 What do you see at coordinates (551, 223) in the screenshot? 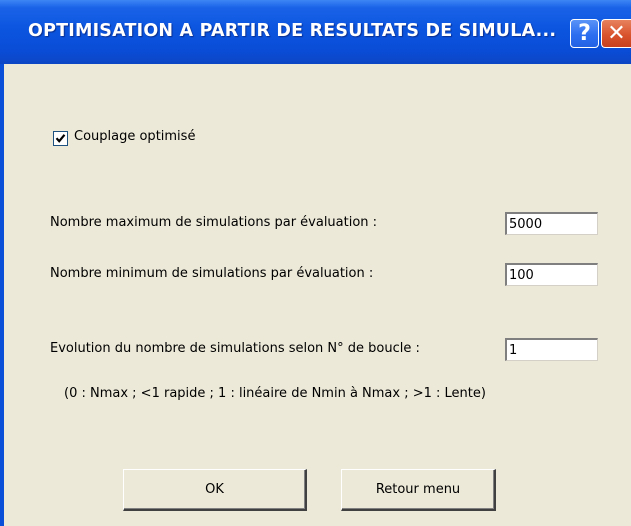
I see `max-simulations-input: 5000` at bounding box center [551, 223].